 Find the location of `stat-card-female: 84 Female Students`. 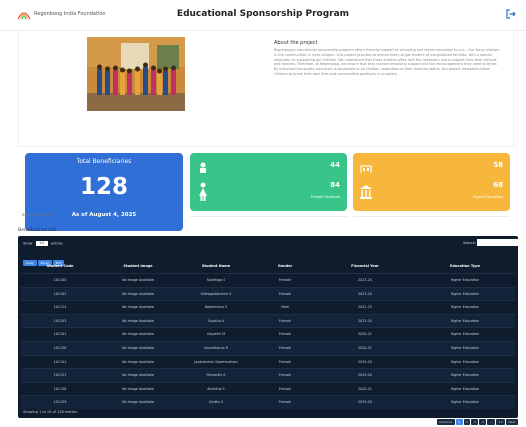

stat-card-female: 84 Female Students is located at coordinates (268, 192).